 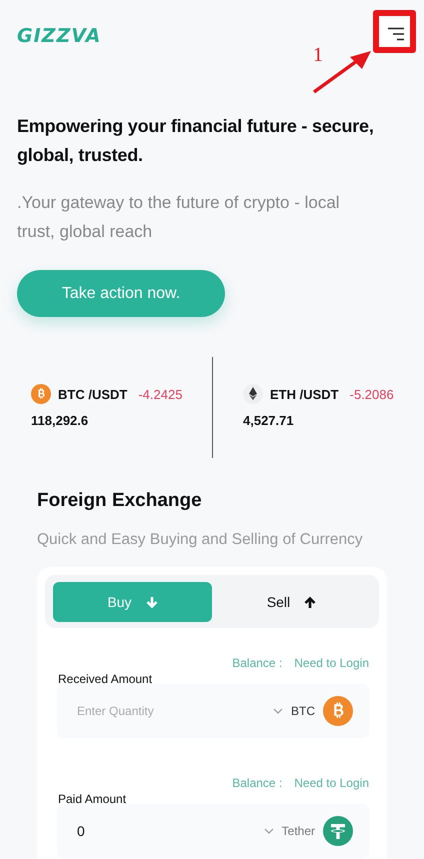 What do you see at coordinates (170, 831) in the screenshot?
I see `amount-field: 0` at bounding box center [170, 831].